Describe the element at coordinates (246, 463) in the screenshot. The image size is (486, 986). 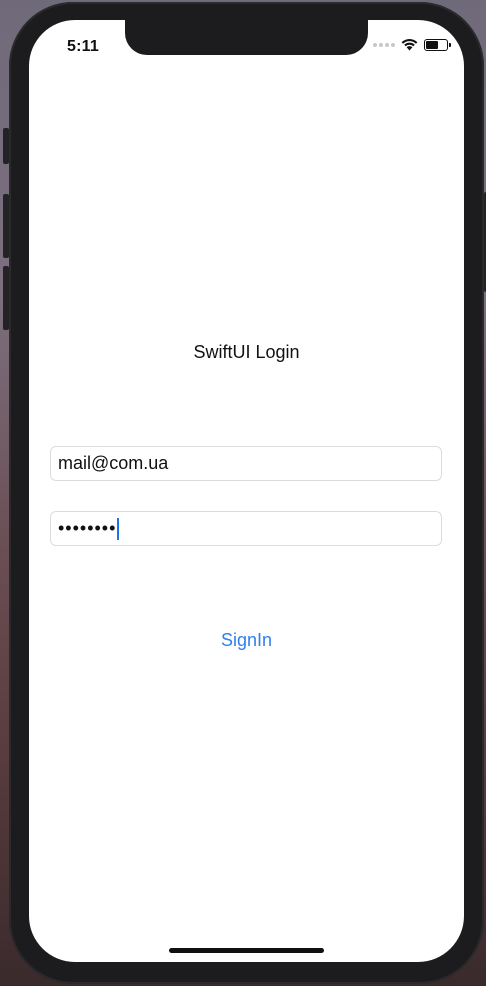
I see `email-field: mail@com.ua` at that location.